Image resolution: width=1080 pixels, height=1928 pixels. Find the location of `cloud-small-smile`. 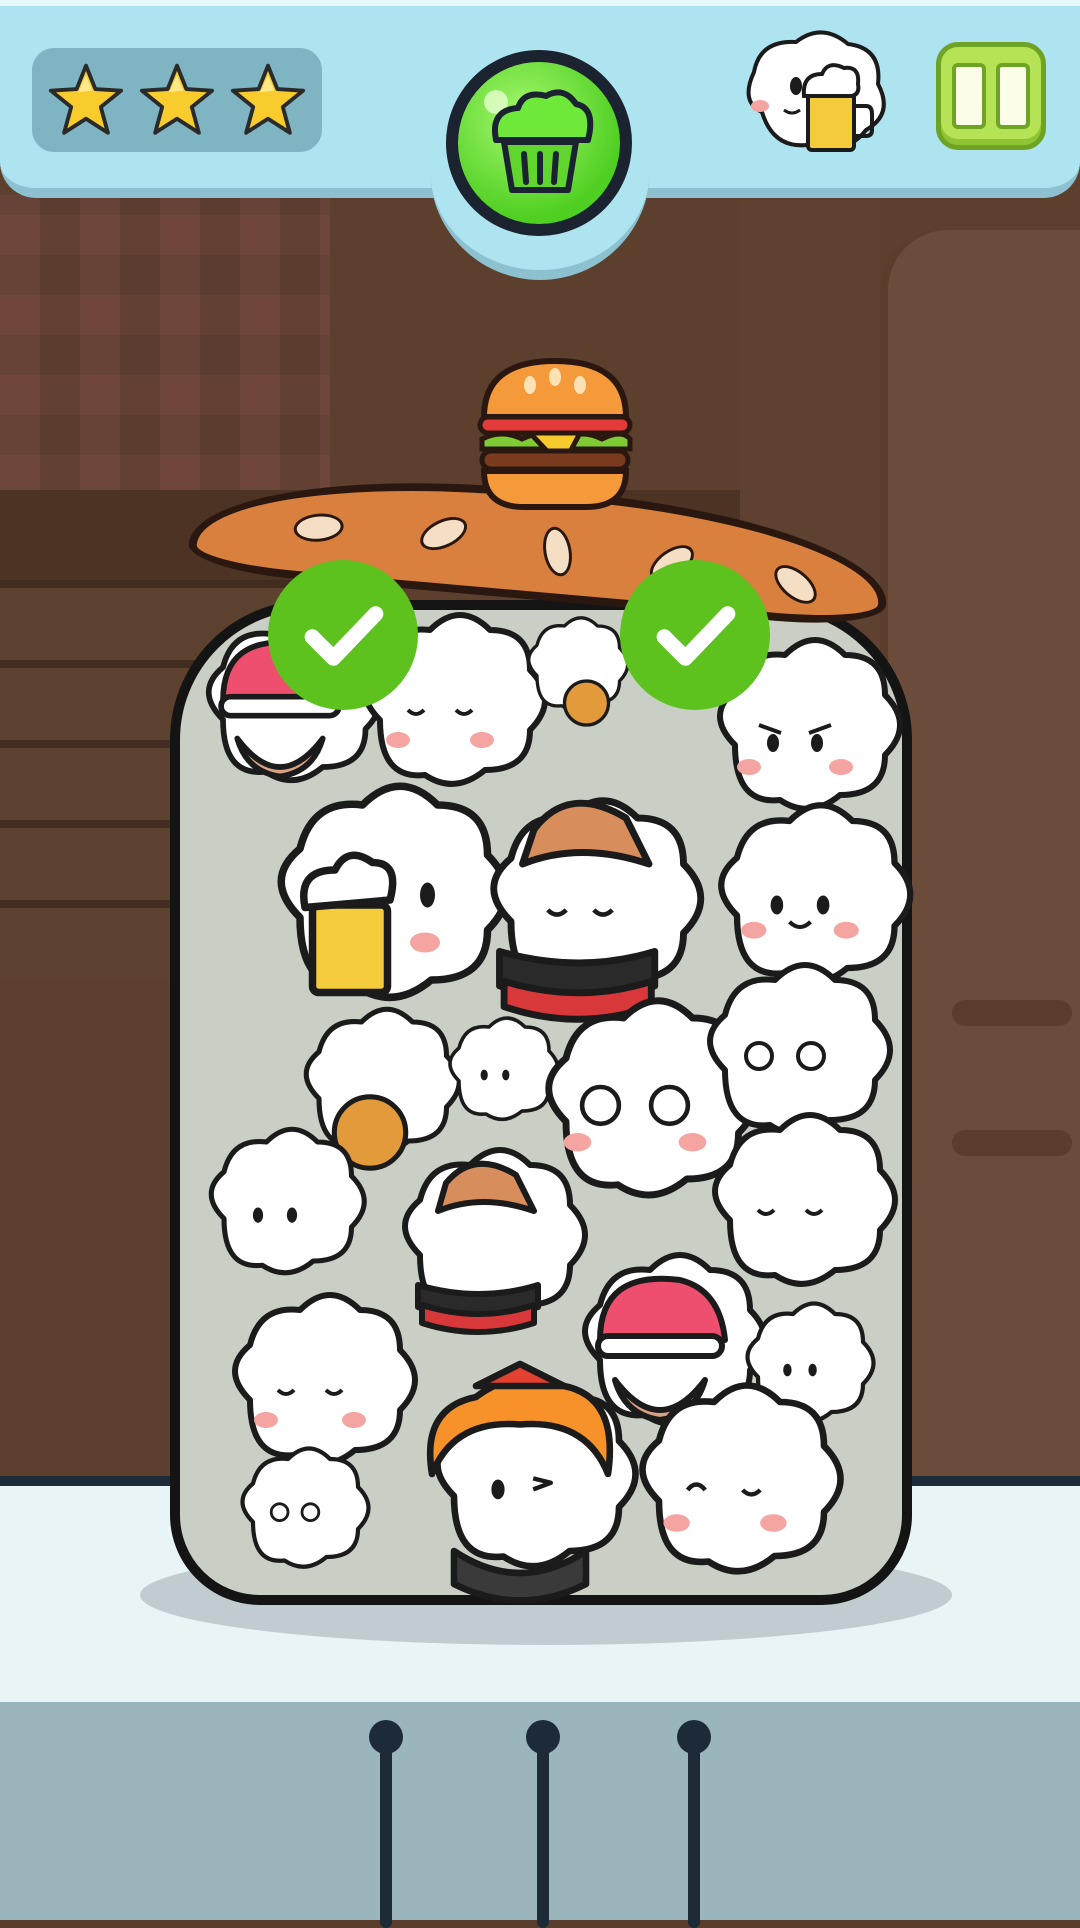

cloud-small-smile is located at coordinates (504, 1069).